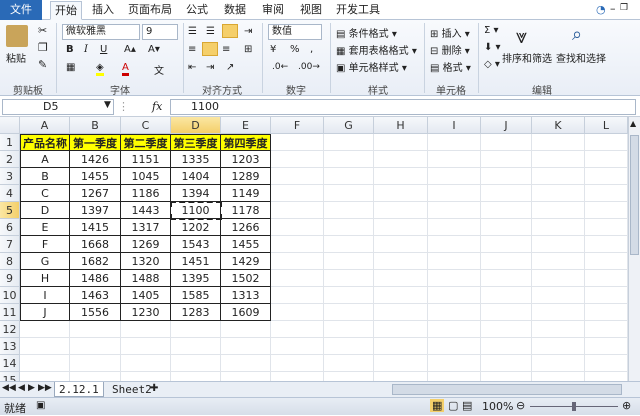  I want to click on insert-cells-button: ⊞ 插入 ▾, so click(450, 32).